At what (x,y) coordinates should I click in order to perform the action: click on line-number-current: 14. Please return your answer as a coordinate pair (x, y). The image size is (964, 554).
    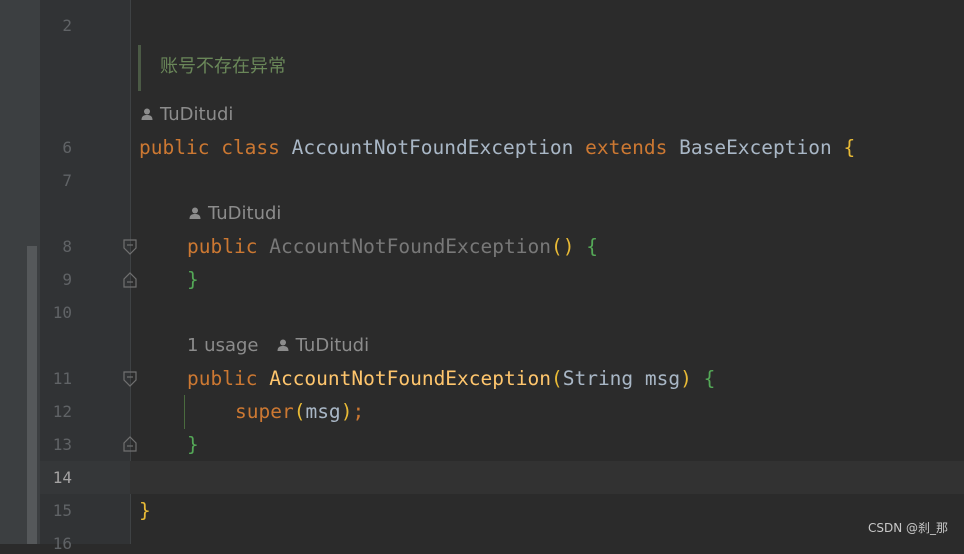
    Looking at the image, I should click on (56, 478).